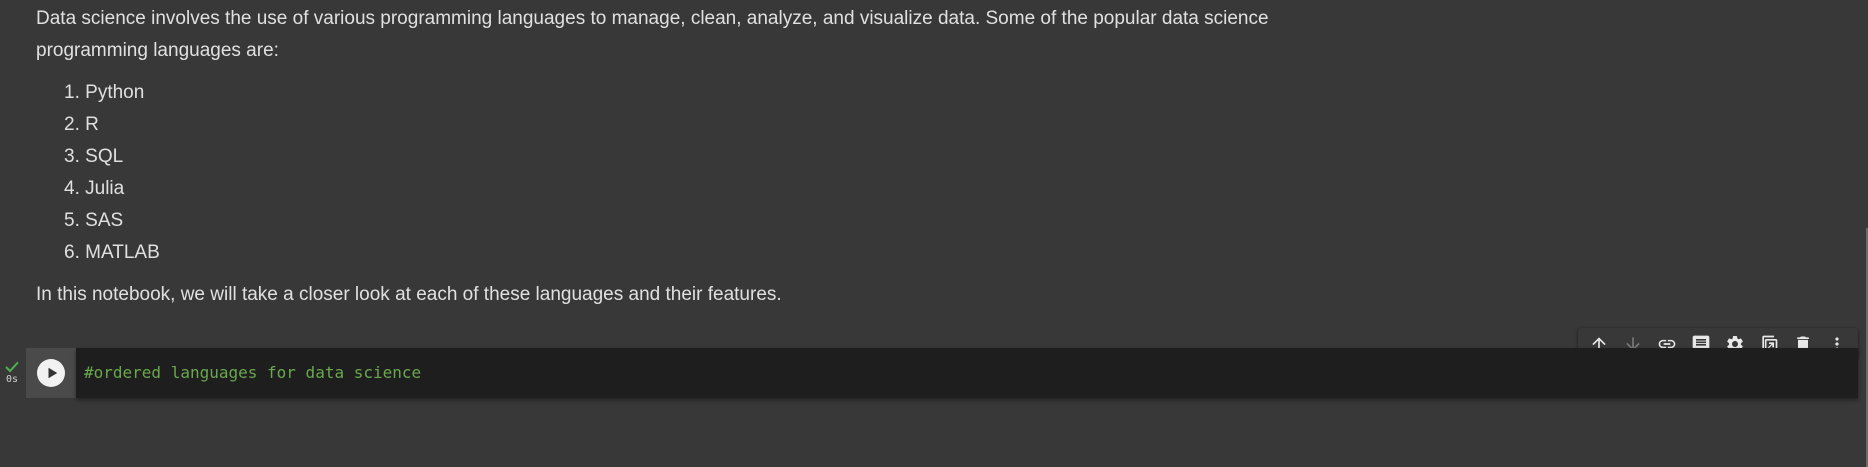 Image resolution: width=1868 pixels, height=467 pixels. What do you see at coordinates (670, 189) in the screenshot?
I see `list-item: 4. Julia` at bounding box center [670, 189].